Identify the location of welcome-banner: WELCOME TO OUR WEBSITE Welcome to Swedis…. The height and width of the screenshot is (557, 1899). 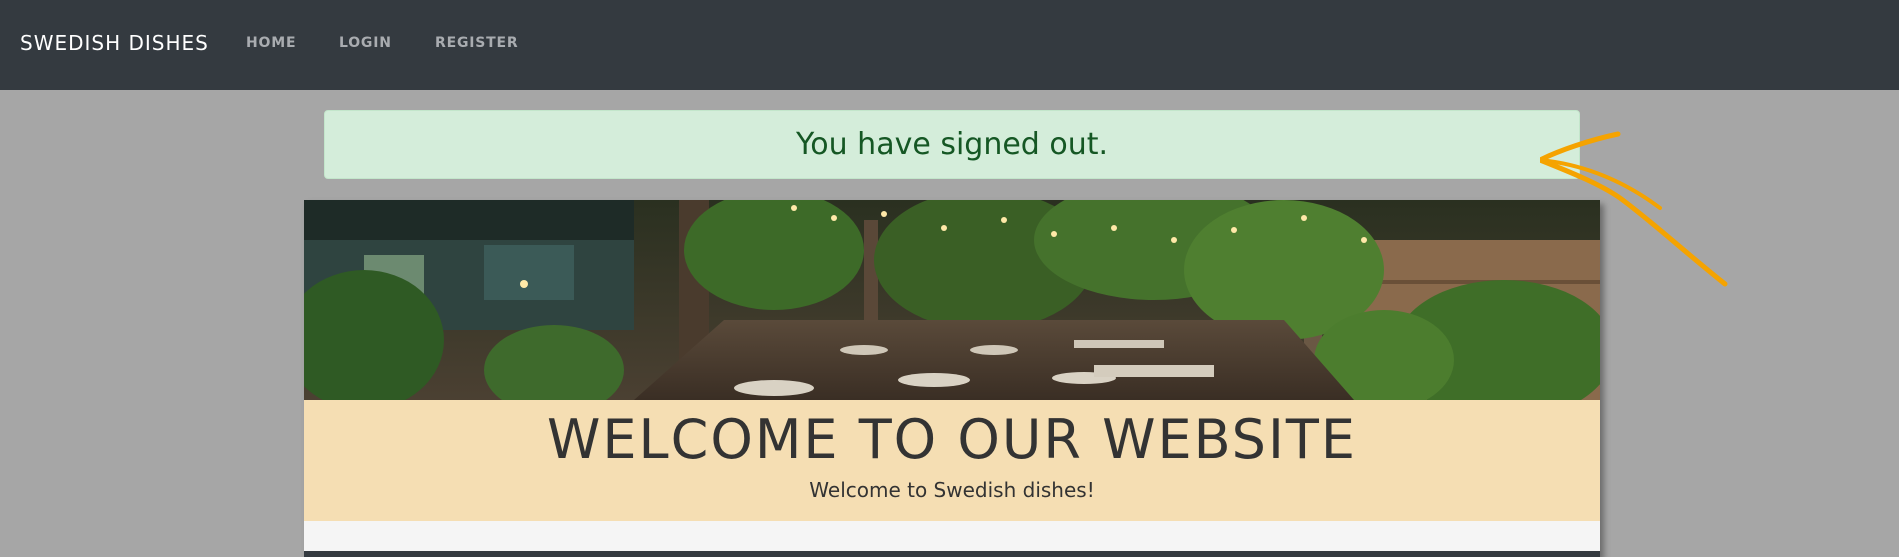
(952, 460).